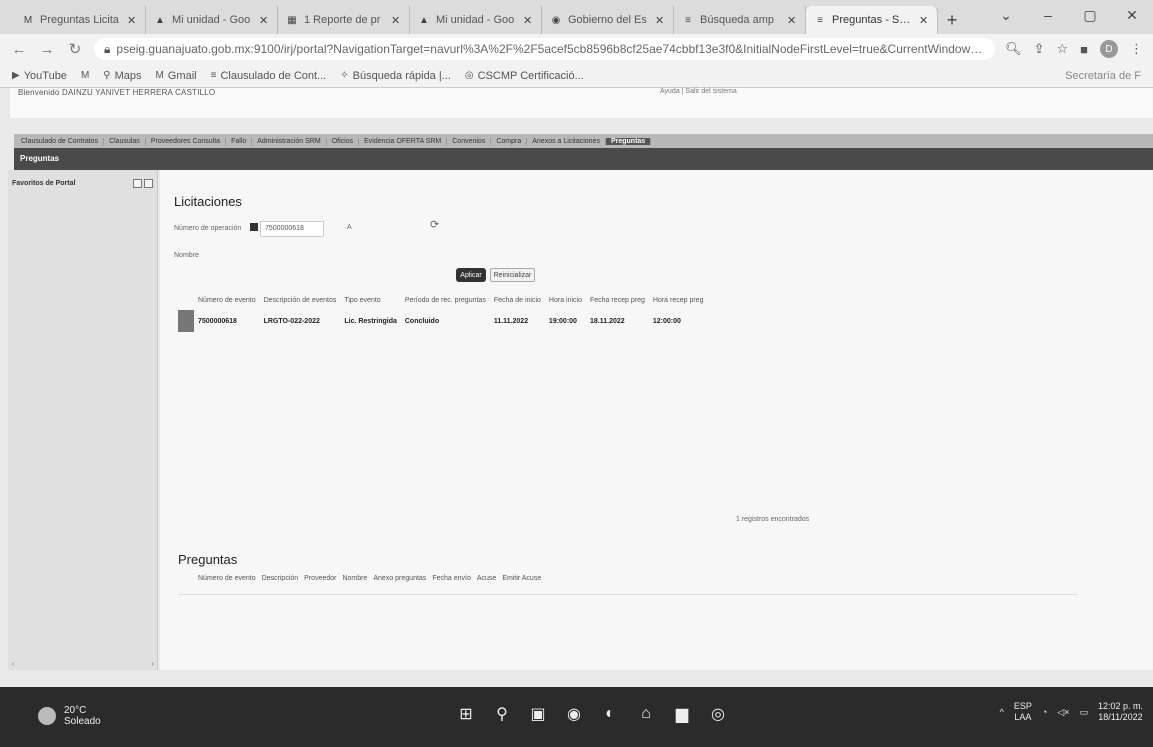  What do you see at coordinates (212, 20) in the screenshot?
I see `tab-mi-unidad: ▲ Mi unidad - Goo ✕` at bounding box center [212, 20].